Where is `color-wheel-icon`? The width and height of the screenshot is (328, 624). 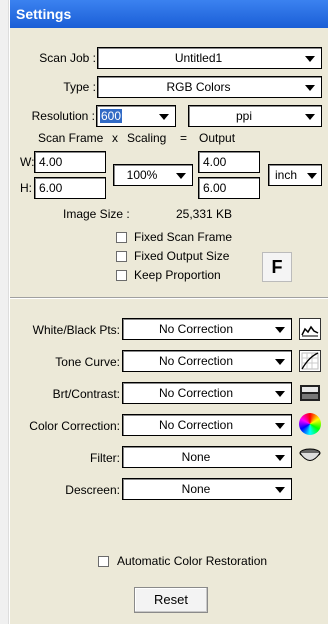 color-wheel-icon is located at coordinates (310, 424).